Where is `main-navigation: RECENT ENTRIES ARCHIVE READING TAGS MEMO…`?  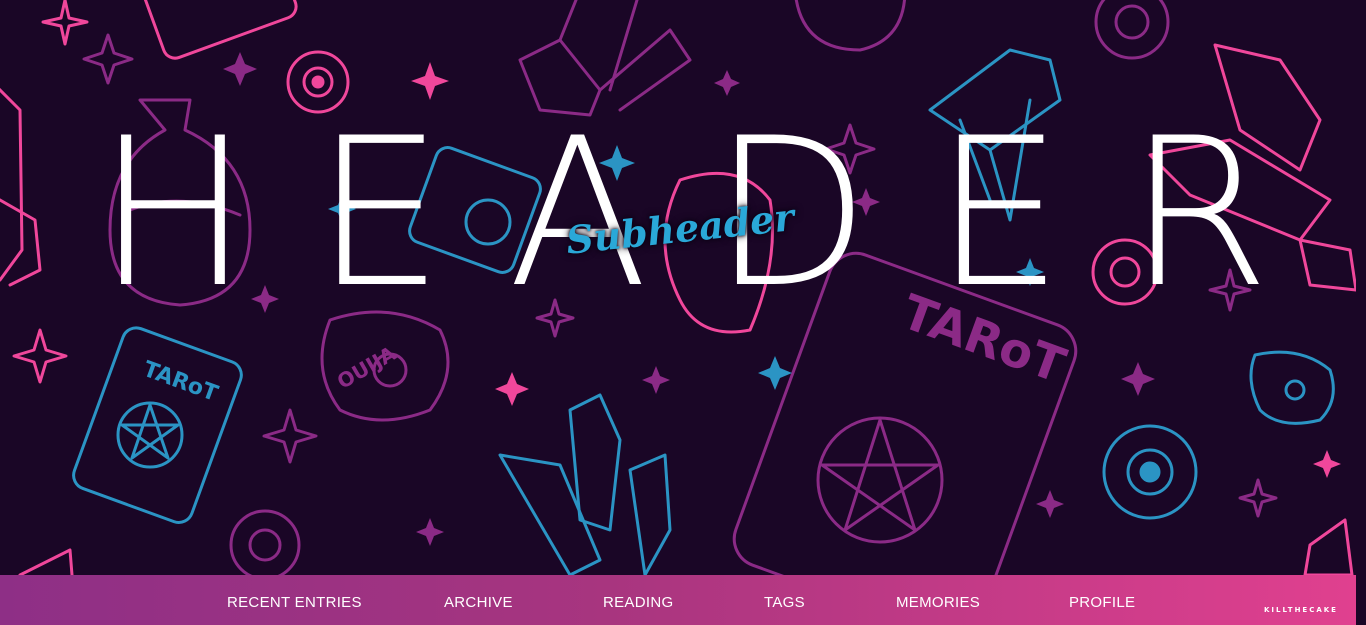 main-navigation: RECENT ENTRIES ARCHIVE READING TAGS MEMO… is located at coordinates (678, 600).